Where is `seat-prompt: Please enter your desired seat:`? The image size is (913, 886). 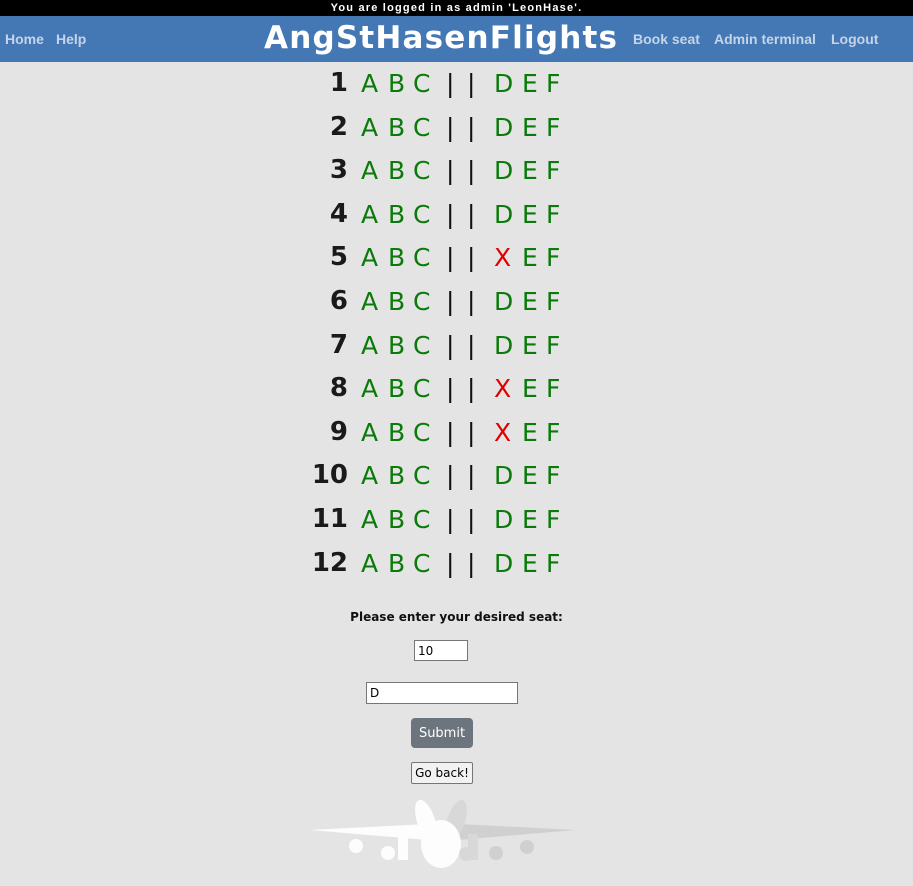
seat-prompt: Please enter your desired seat: is located at coordinates (456, 617).